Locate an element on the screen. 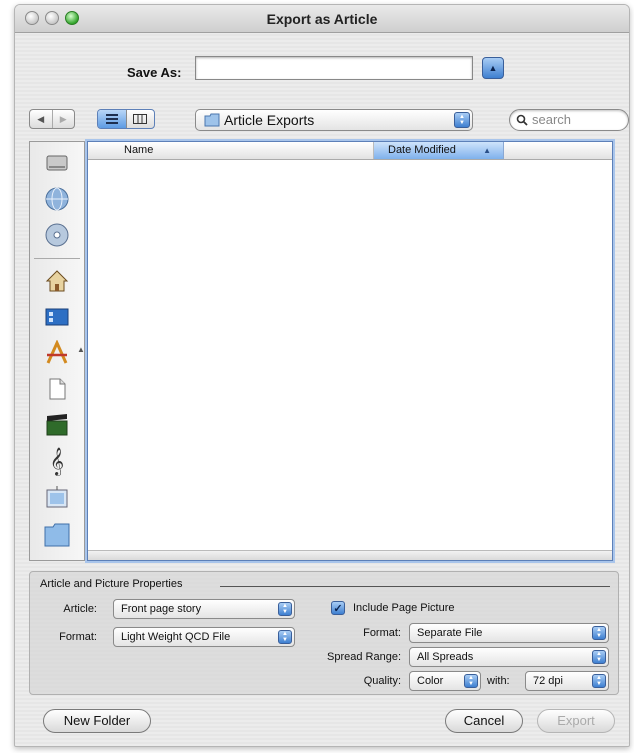  search-field: search is located at coordinates (569, 120).